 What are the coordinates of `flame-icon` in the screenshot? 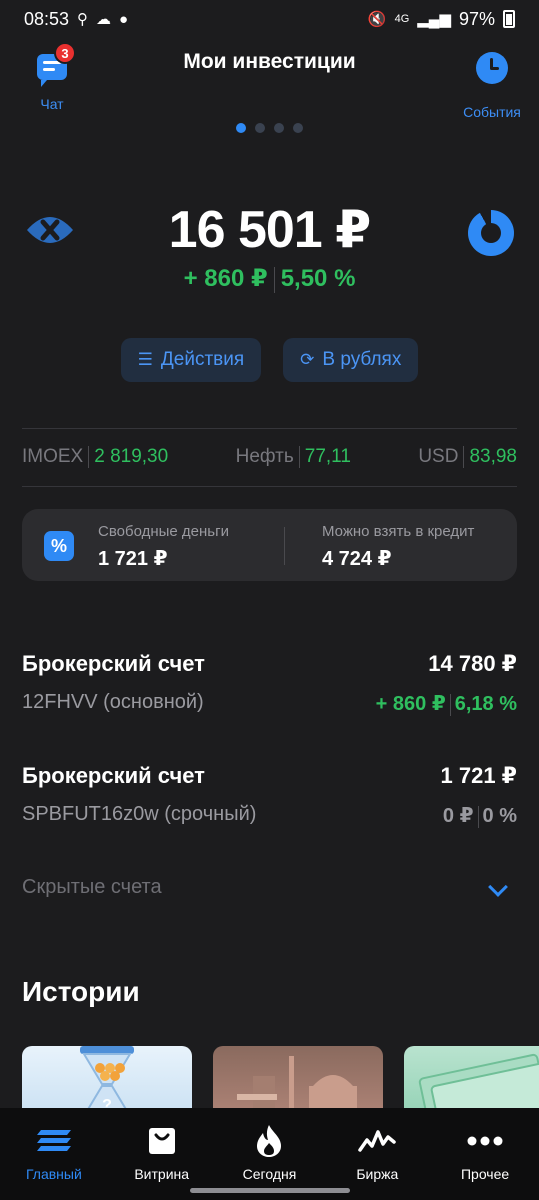 It's located at (269, 1141).